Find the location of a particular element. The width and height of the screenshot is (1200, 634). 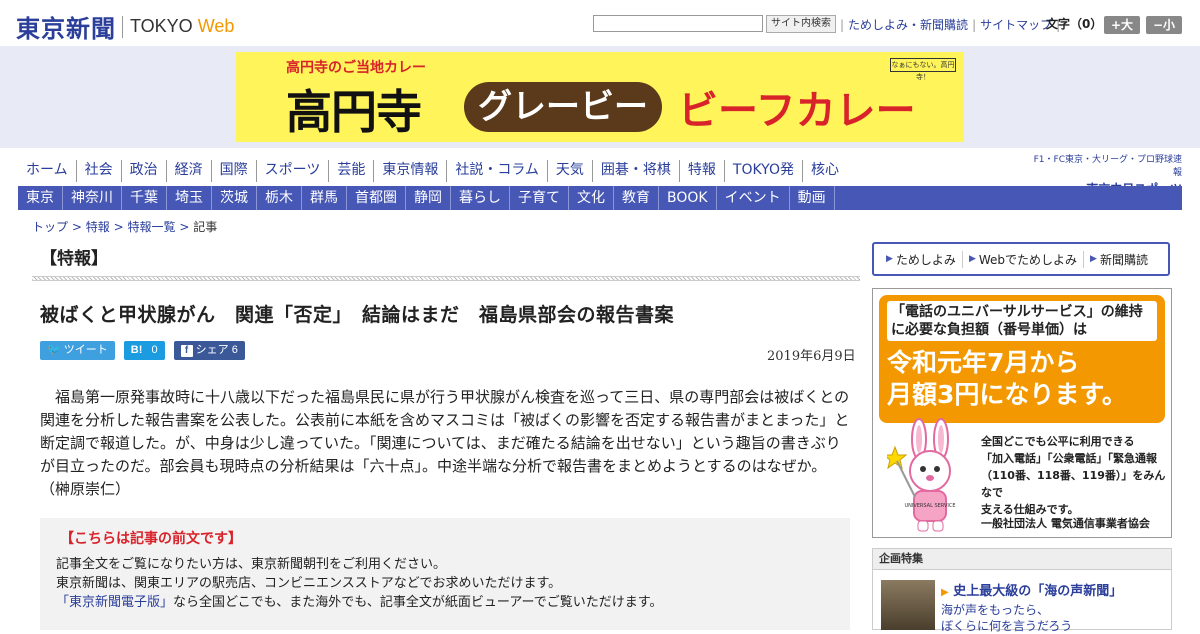

ad-big-line-1: 令和元年7月から is located at coordinates (983, 362).